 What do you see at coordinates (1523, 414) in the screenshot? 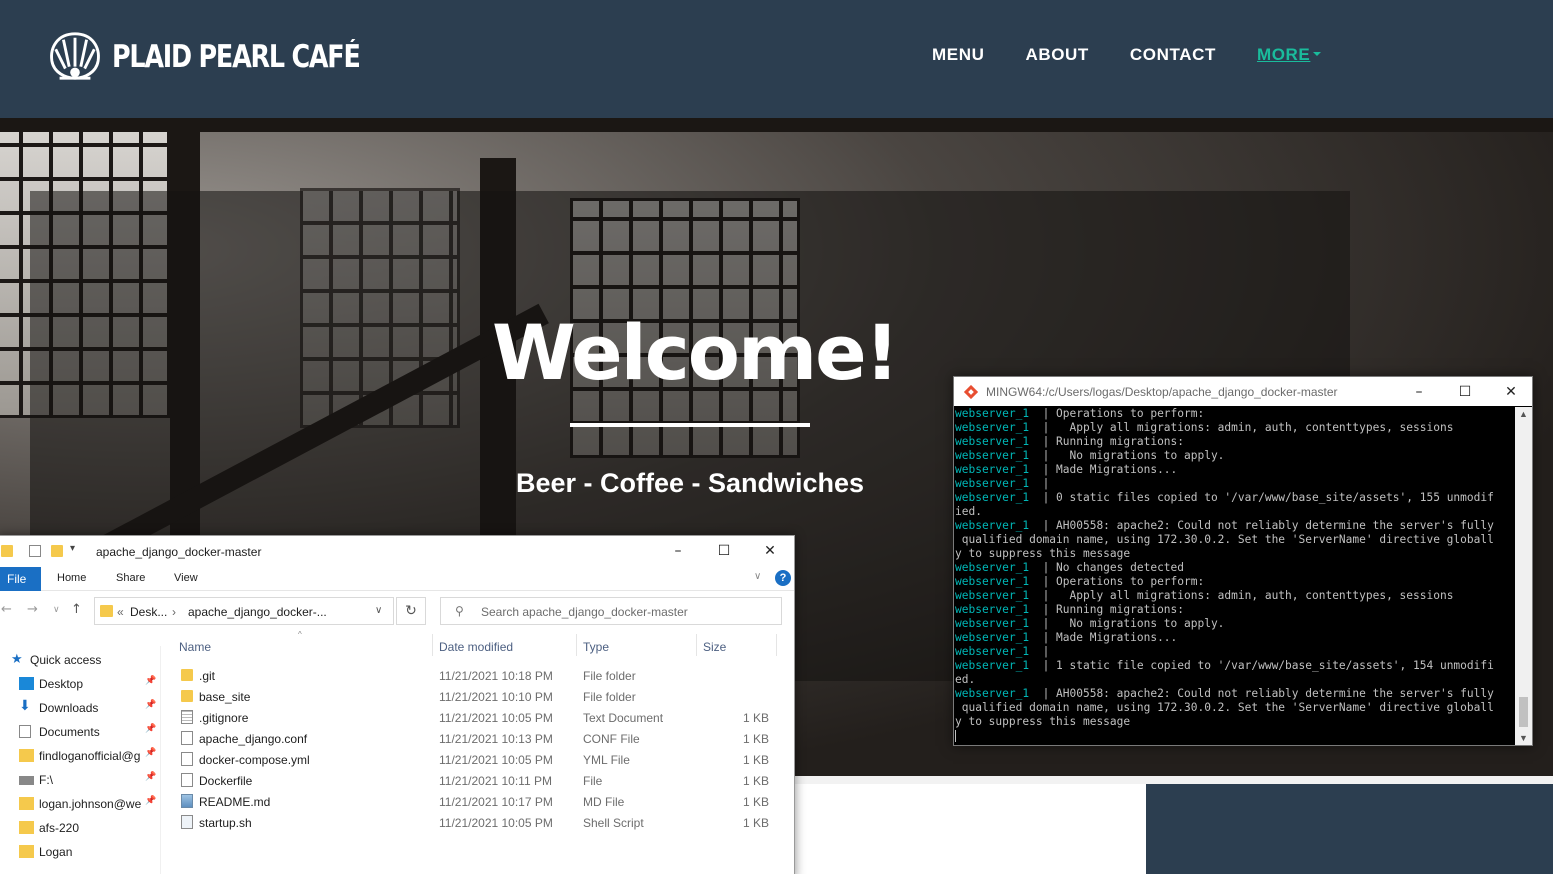
I see `scroll-up-icon: ▲` at bounding box center [1523, 414].